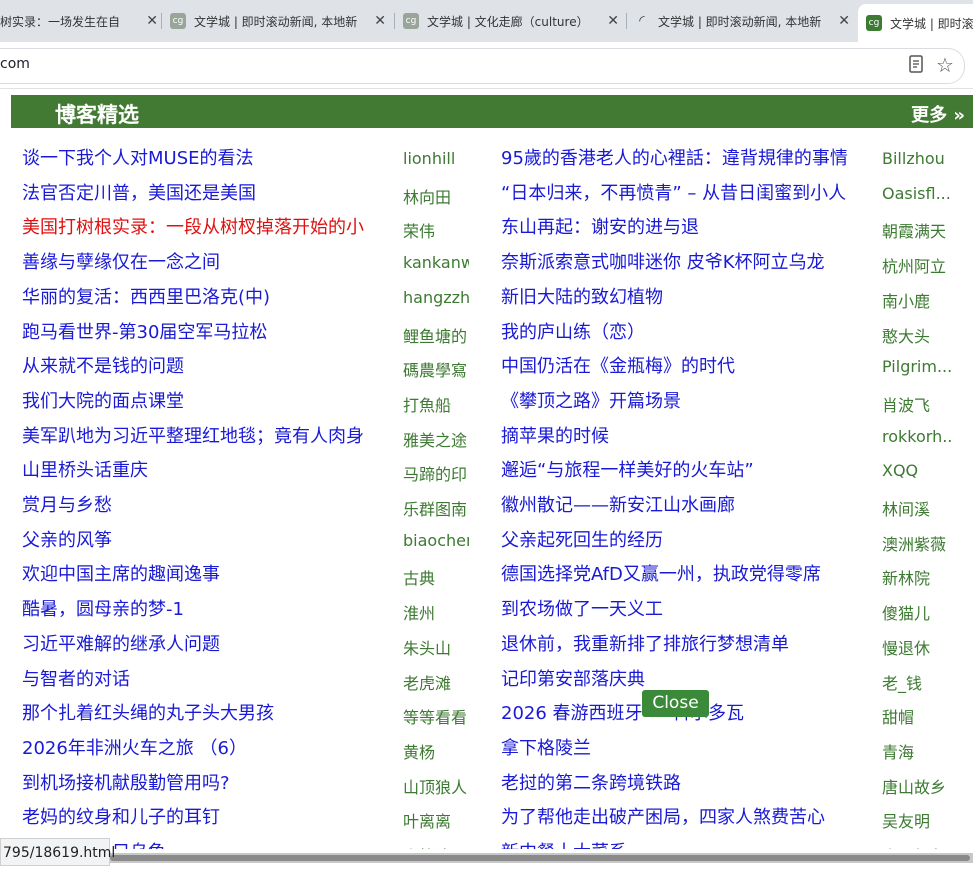 This screenshot has height=870, width=973. I want to click on post-title-link: 德国选择党AfD又赢一州，执政党得零席, so click(684, 573).